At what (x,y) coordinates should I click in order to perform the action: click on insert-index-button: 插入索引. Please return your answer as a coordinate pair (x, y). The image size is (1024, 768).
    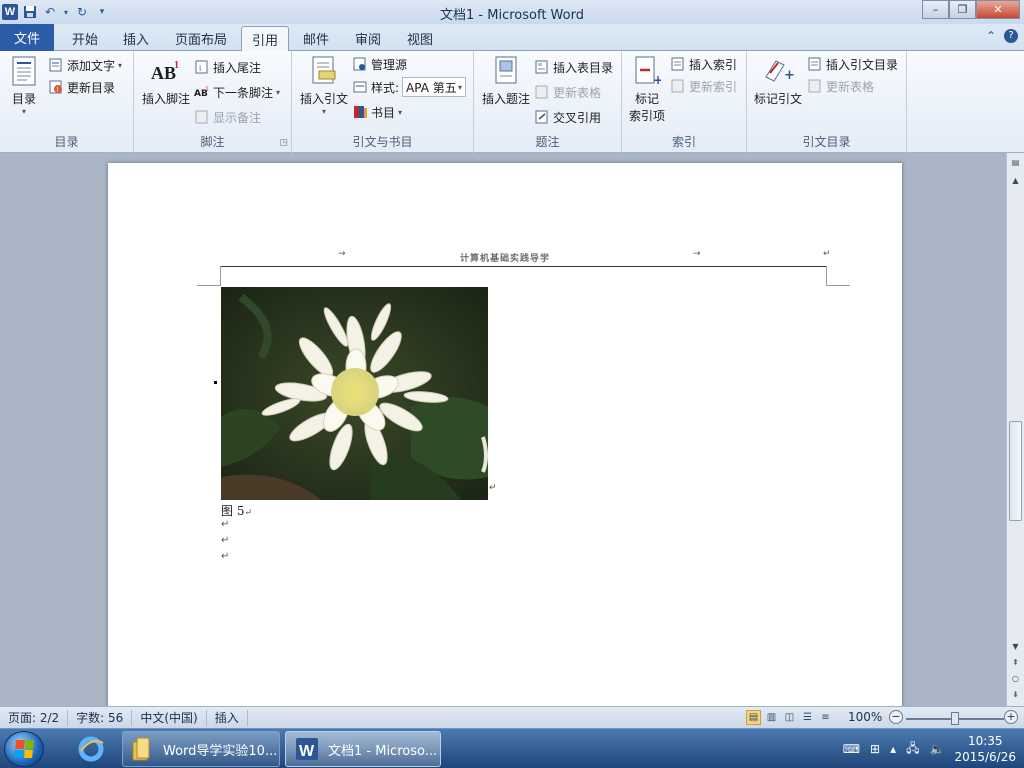
    Looking at the image, I should click on (703, 64).